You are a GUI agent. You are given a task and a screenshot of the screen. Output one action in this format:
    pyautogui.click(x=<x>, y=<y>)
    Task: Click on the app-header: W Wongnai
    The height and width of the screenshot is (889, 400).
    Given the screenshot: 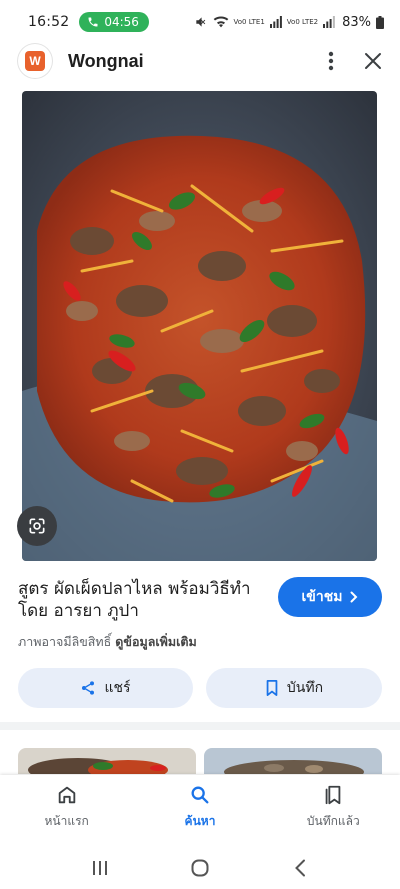 What is the action you would take?
    pyautogui.click(x=200, y=61)
    